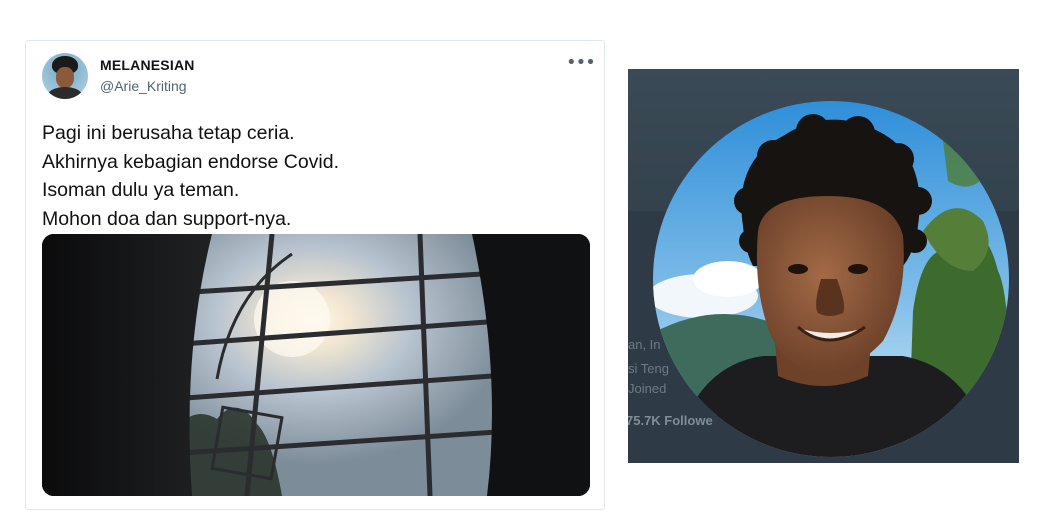  Describe the element at coordinates (168, 133) in the screenshot. I see `tweet-line: Pagi ini berusaha tetap ceria.` at that location.